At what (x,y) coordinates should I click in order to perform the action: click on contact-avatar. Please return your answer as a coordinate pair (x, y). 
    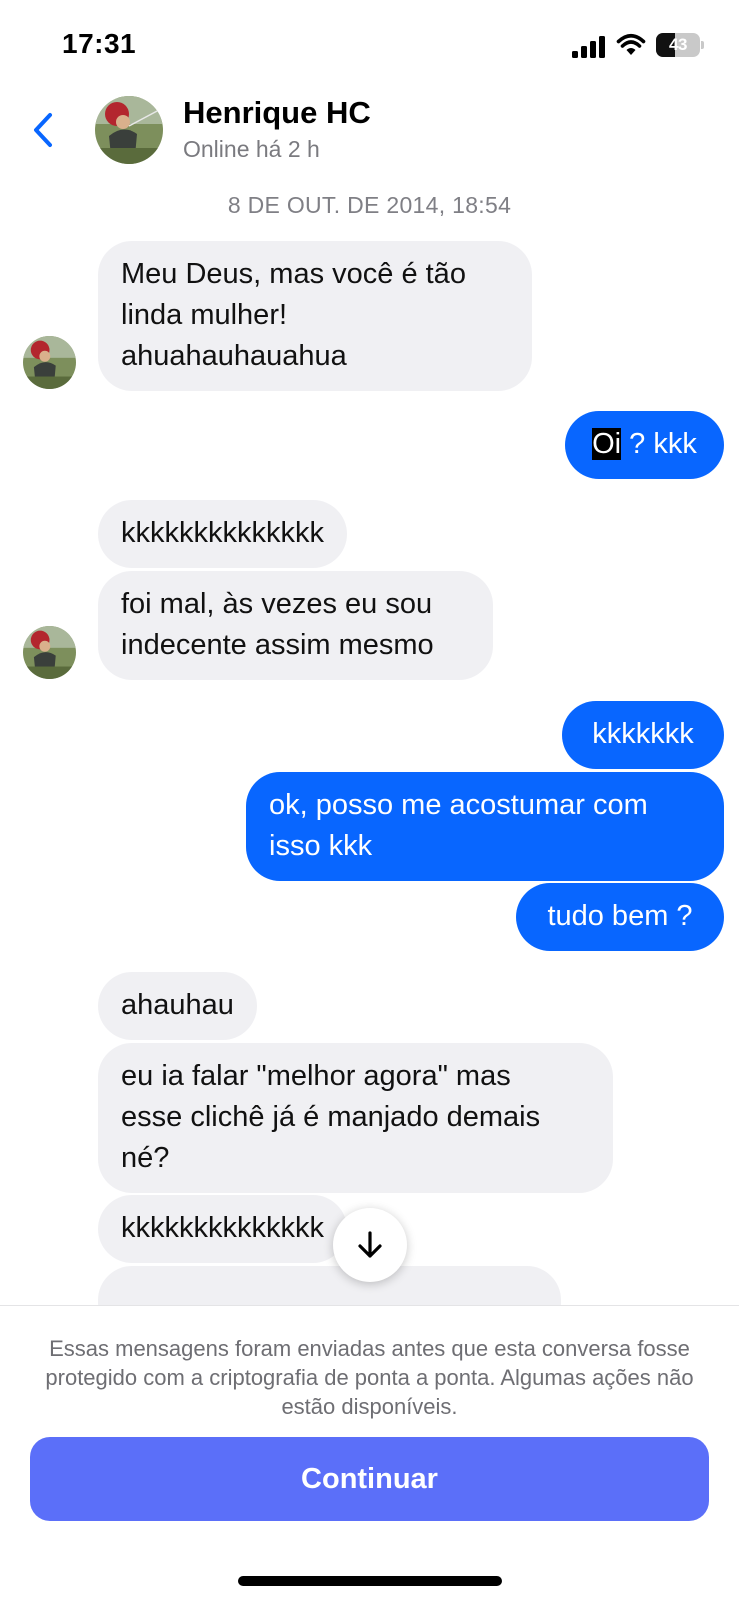
    Looking at the image, I should click on (129, 130).